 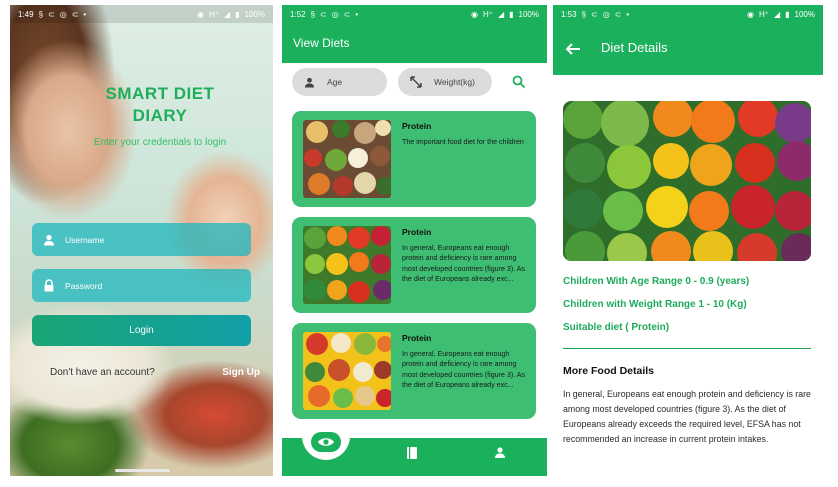 I want to click on more-details-heading: More Food Details, so click(x=609, y=371).